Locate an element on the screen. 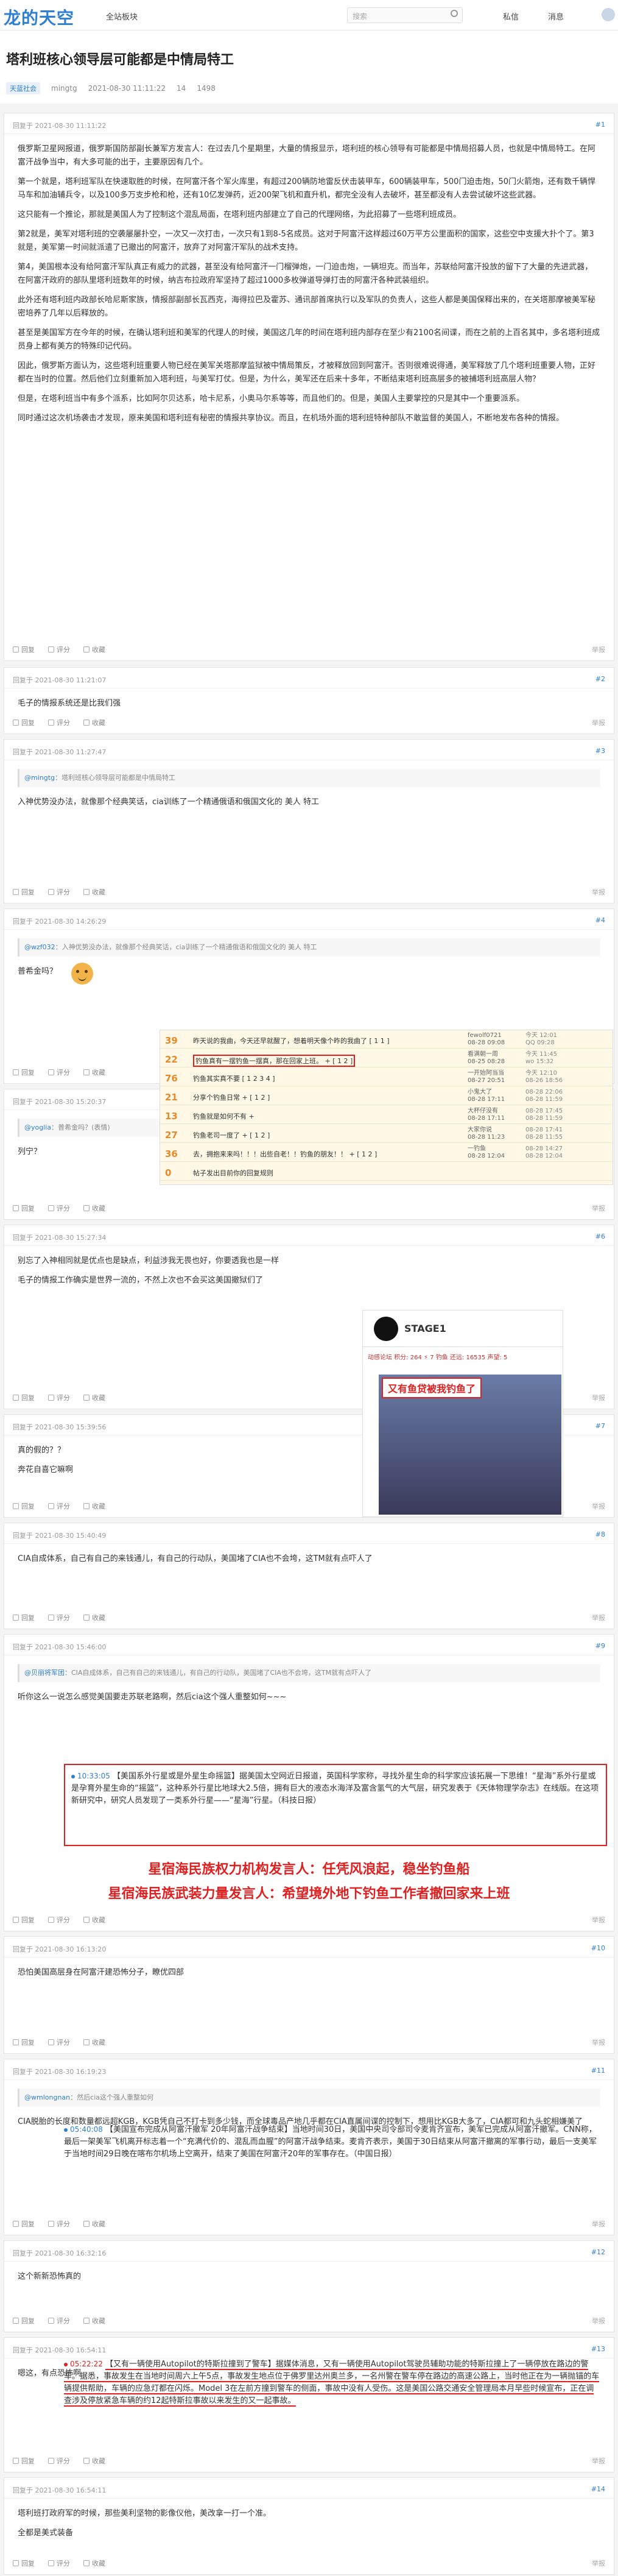 Image resolution: width=618 pixels, height=2576 pixels. post-floor-link: #4 is located at coordinates (600, 920).